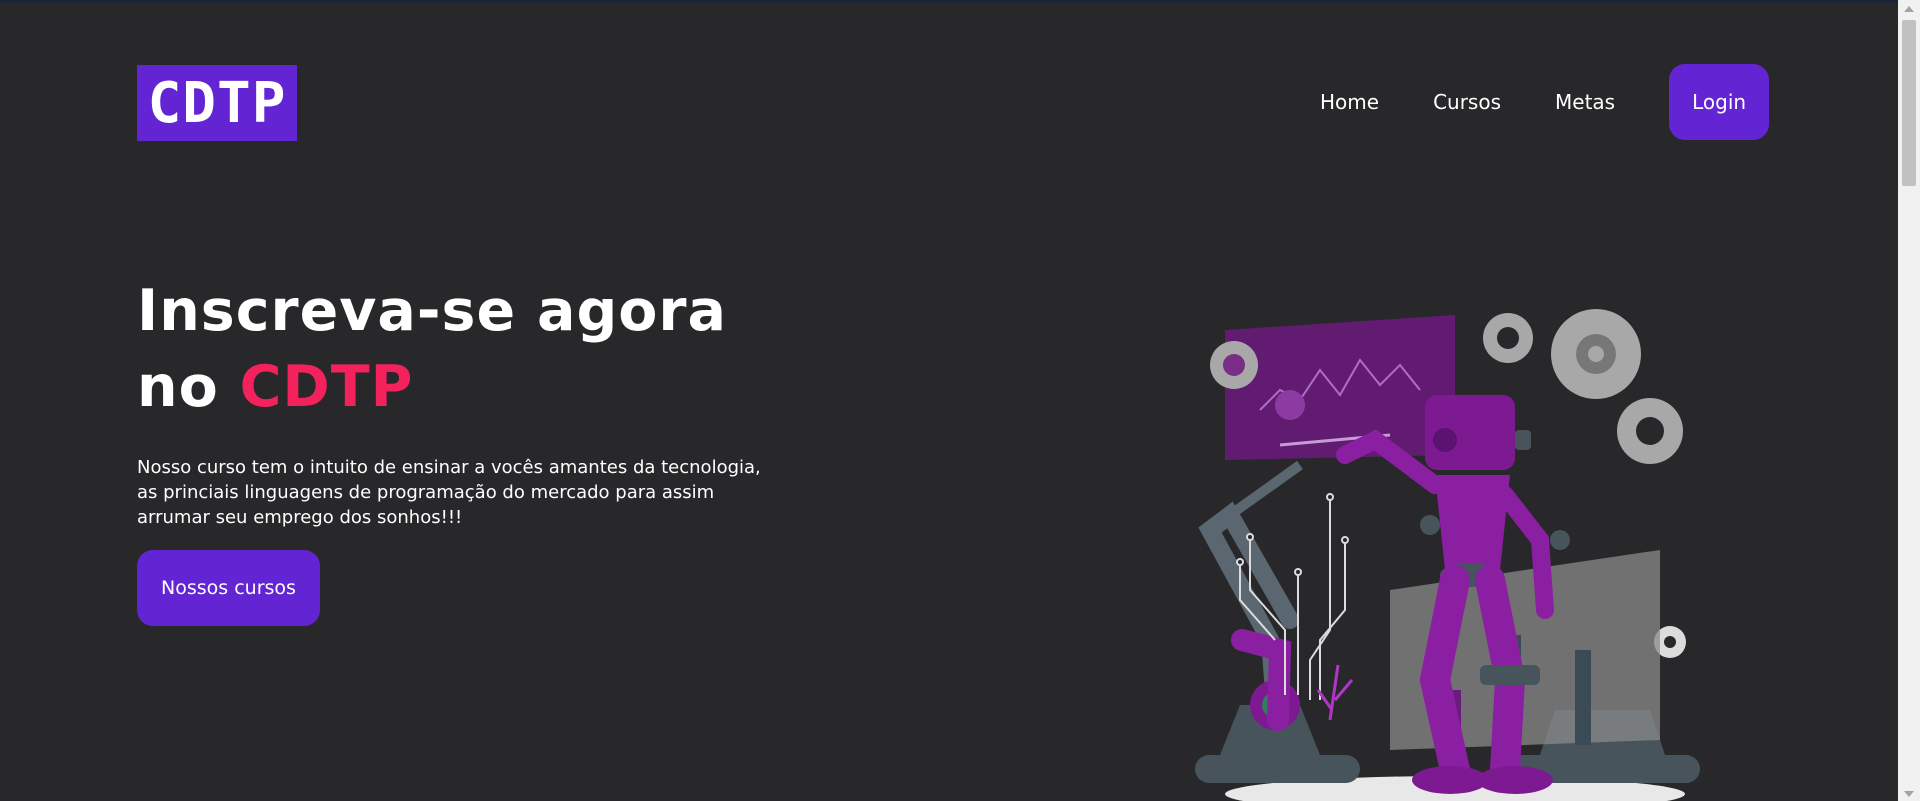 The image size is (1920, 801). I want to click on hero-title-accent: CDTP, so click(326, 387).